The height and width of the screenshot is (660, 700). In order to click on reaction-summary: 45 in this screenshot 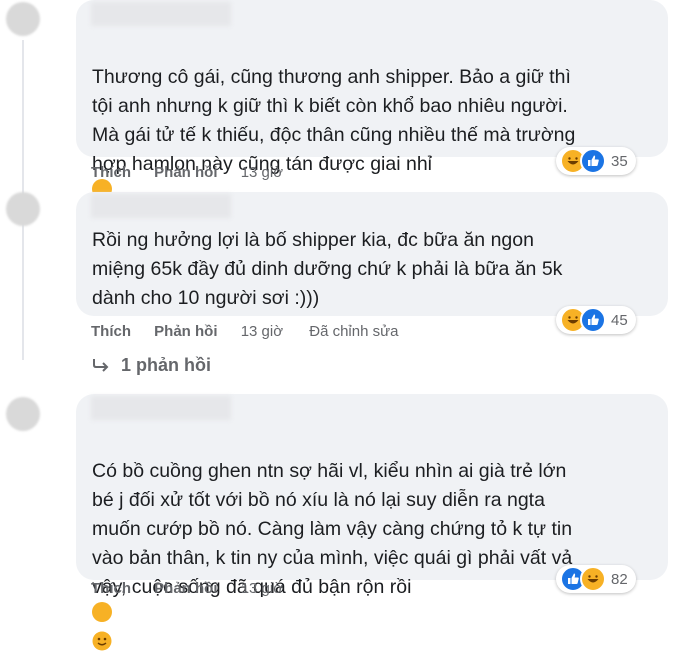, I will do `click(596, 320)`.